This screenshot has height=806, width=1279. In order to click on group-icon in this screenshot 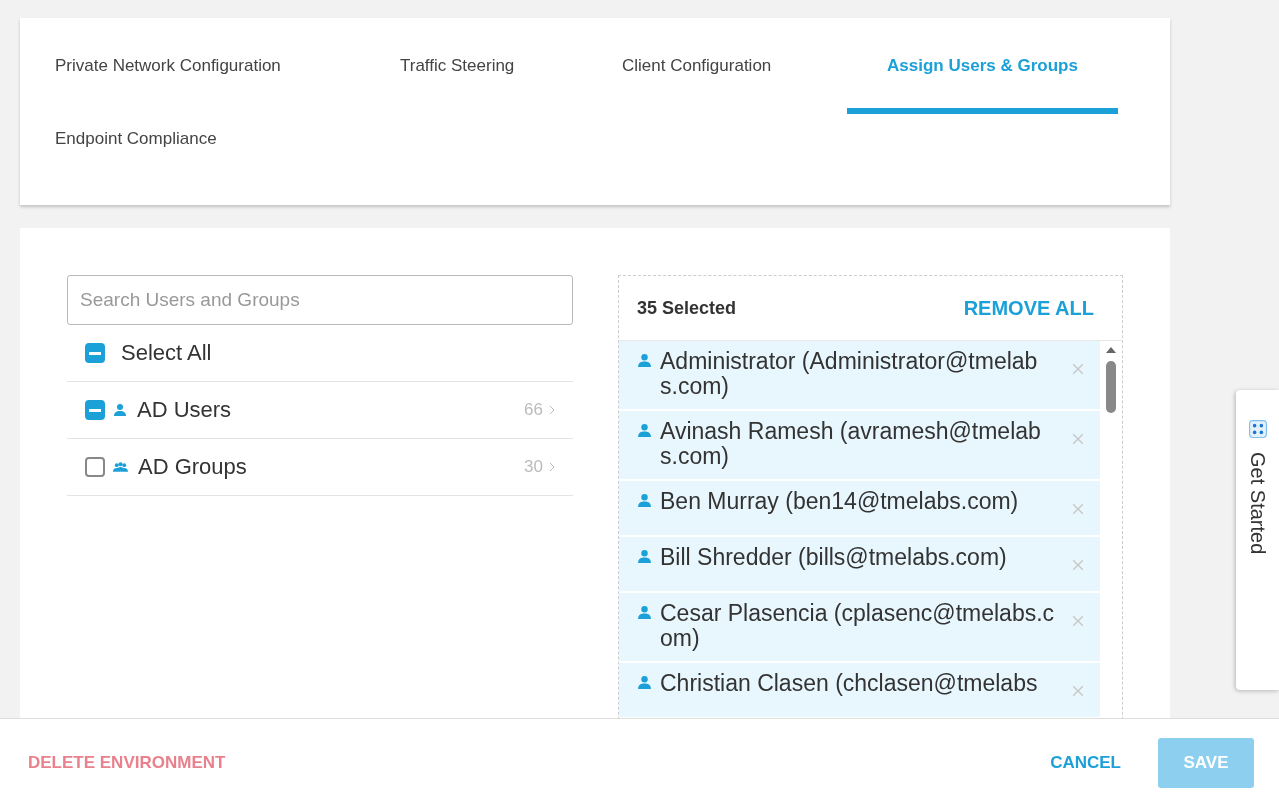, I will do `click(120, 467)`.